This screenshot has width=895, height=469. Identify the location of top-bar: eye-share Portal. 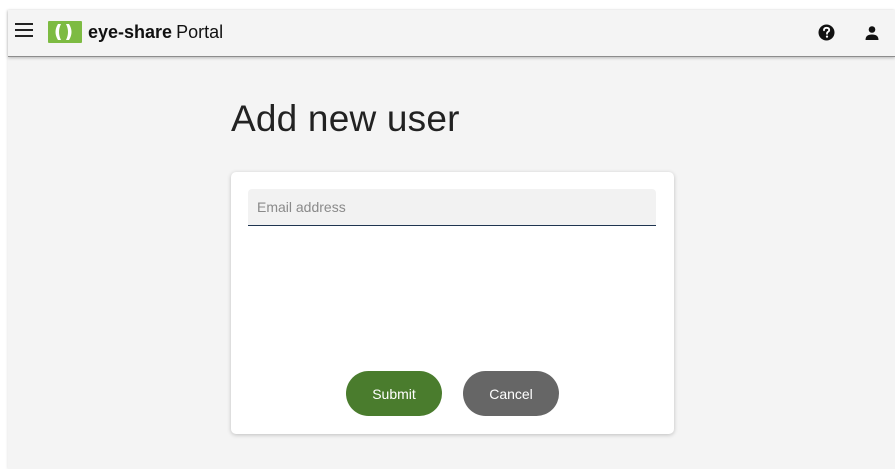
(451, 33).